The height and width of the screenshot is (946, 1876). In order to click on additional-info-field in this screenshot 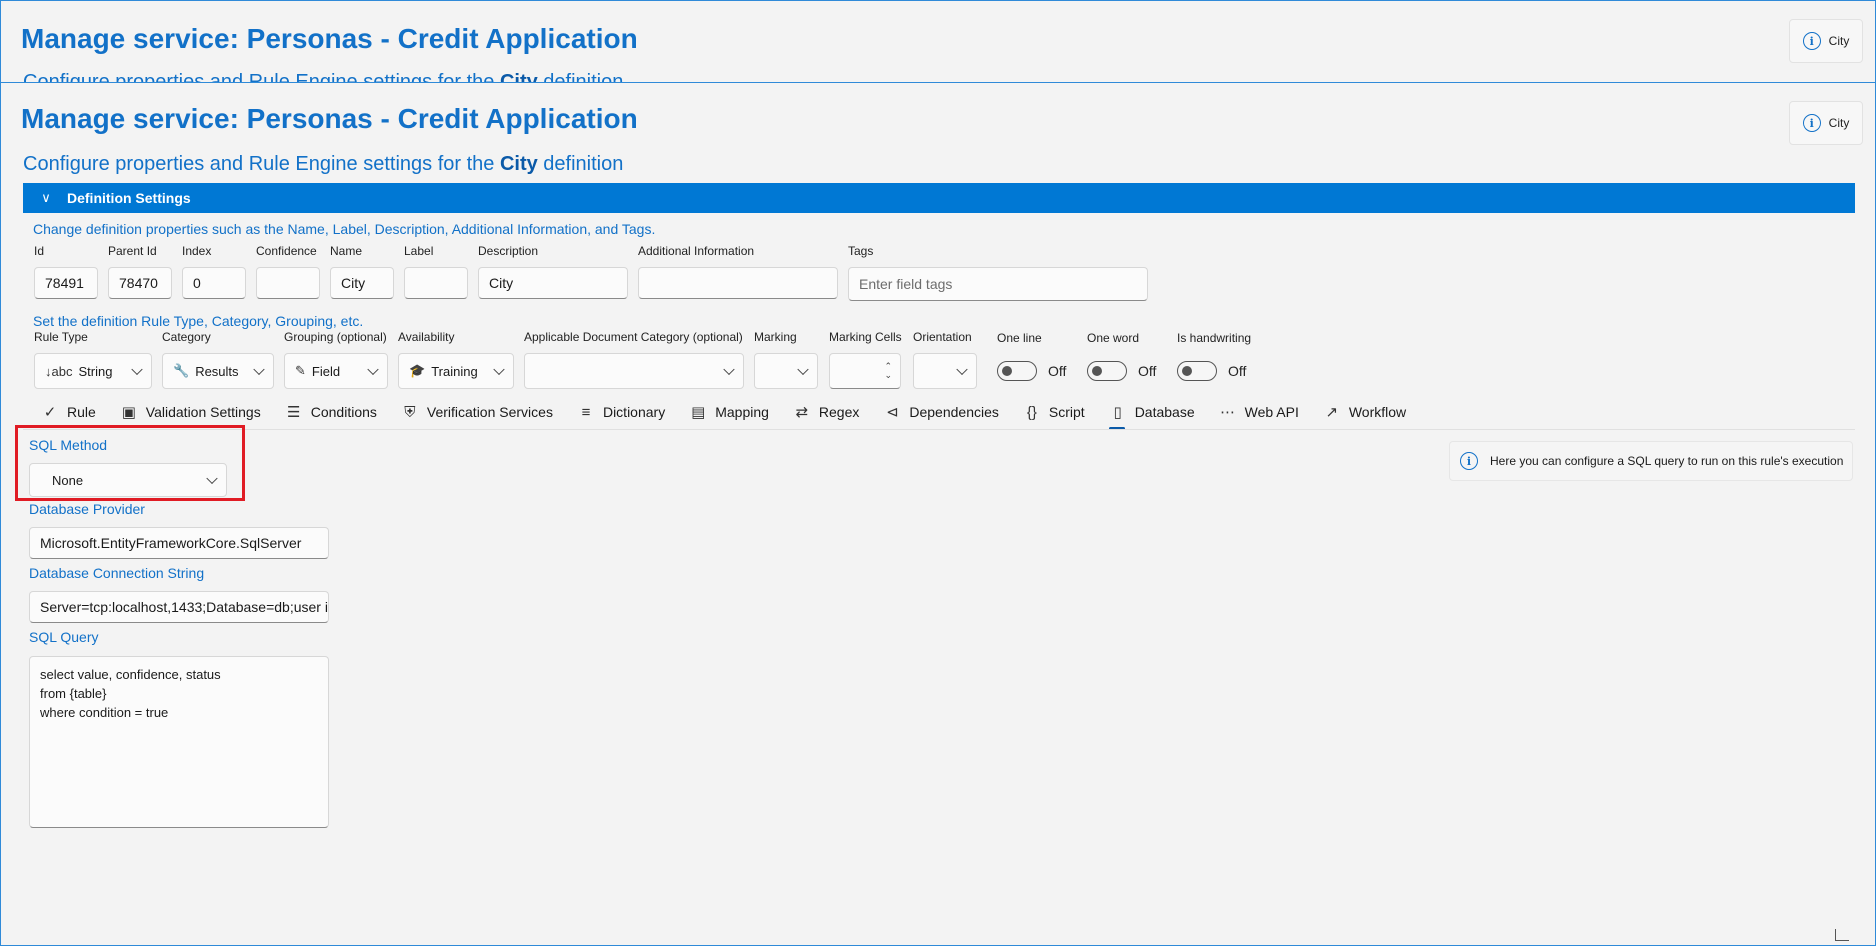, I will do `click(738, 283)`.